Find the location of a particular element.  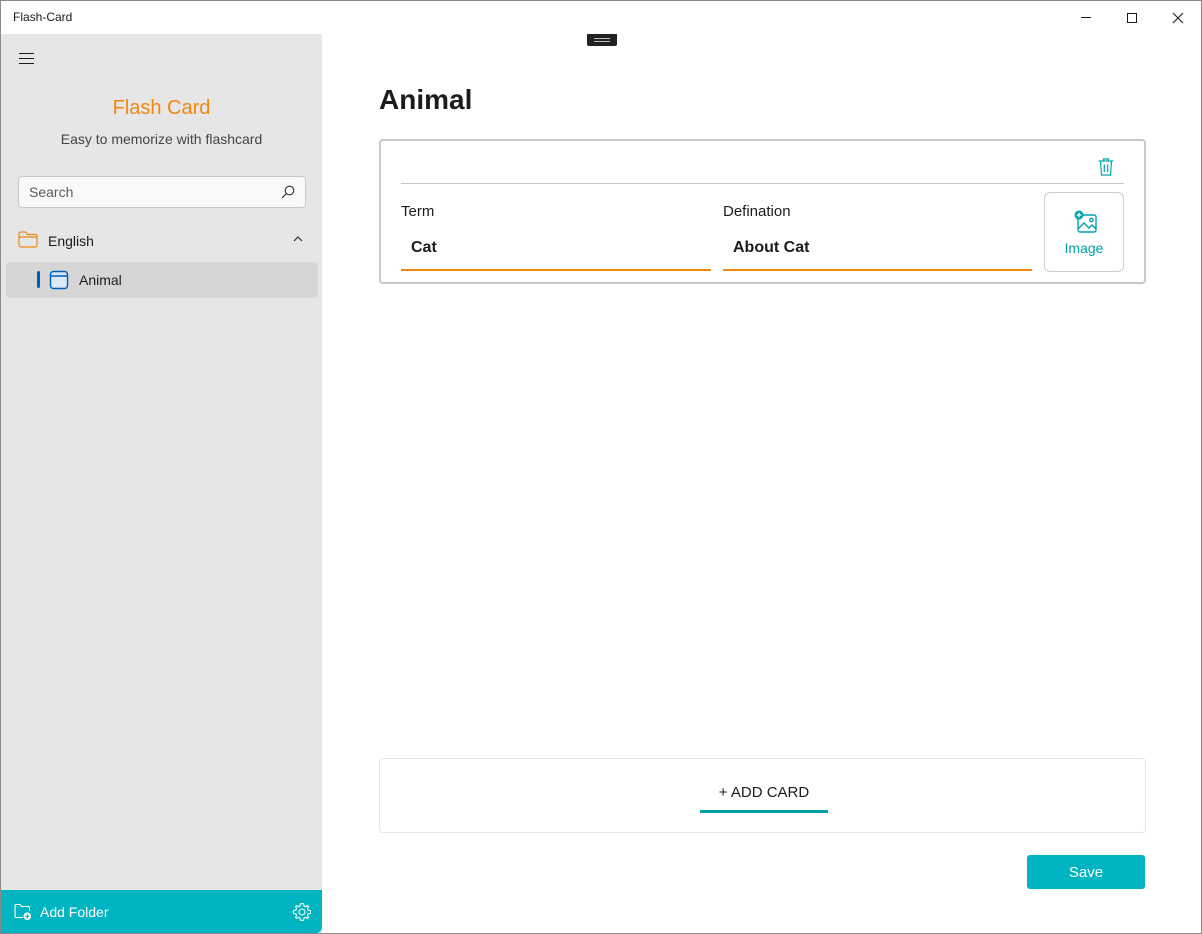

trash-icon is located at coordinates (1106, 167).